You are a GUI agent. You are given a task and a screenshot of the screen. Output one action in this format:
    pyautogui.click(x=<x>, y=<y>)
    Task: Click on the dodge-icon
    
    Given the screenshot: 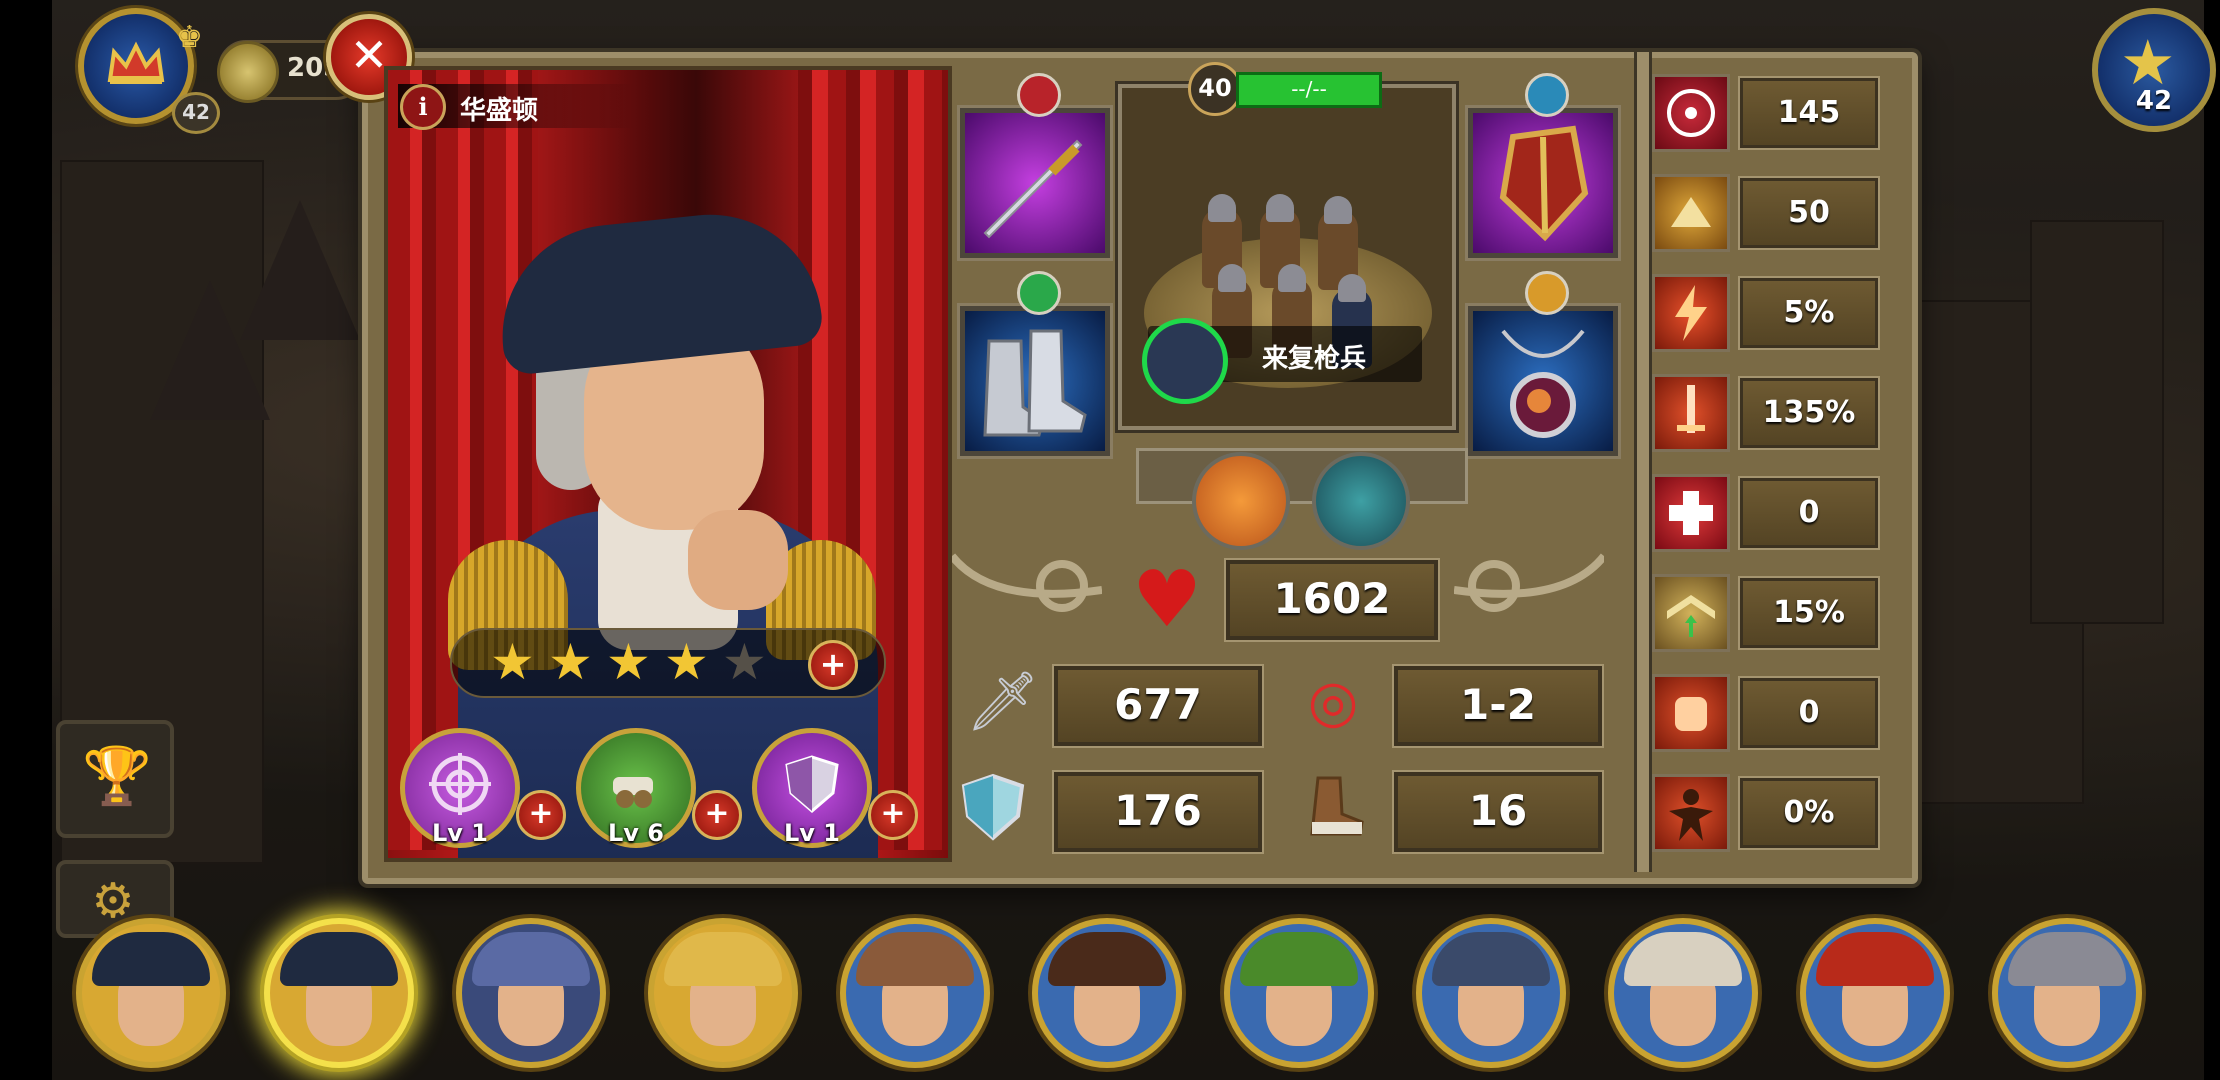 What is the action you would take?
    pyautogui.click(x=1691, y=213)
    